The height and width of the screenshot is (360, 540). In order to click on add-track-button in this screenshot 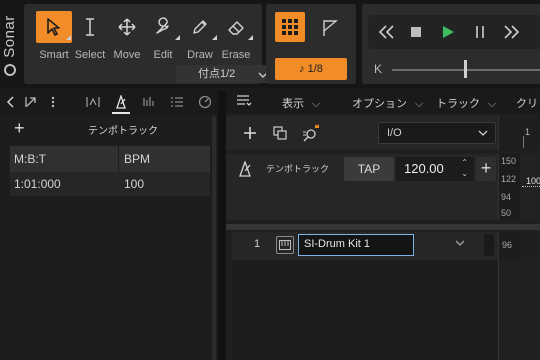, I will do `click(250, 133)`.